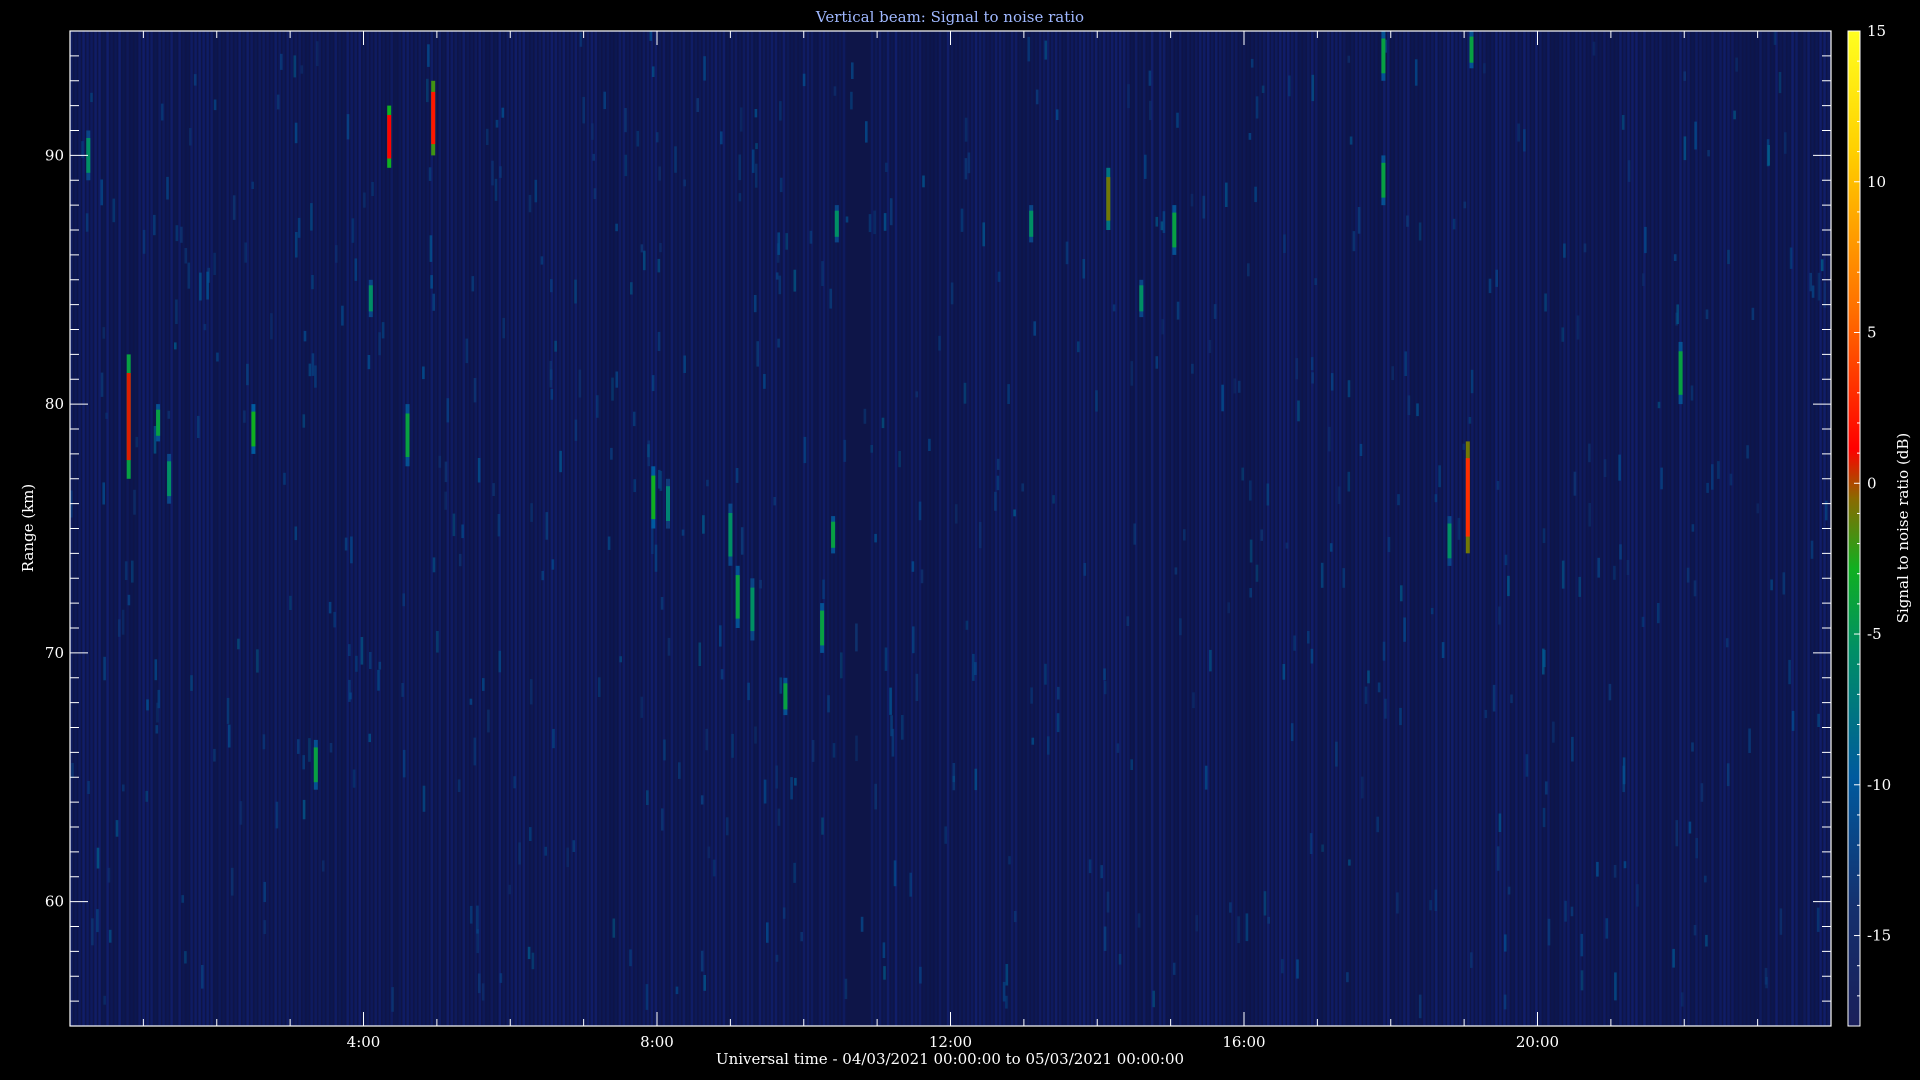 This screenshot has height=1080, width=1920. I want to click on colorbar-gradient, so click(1854, 528).